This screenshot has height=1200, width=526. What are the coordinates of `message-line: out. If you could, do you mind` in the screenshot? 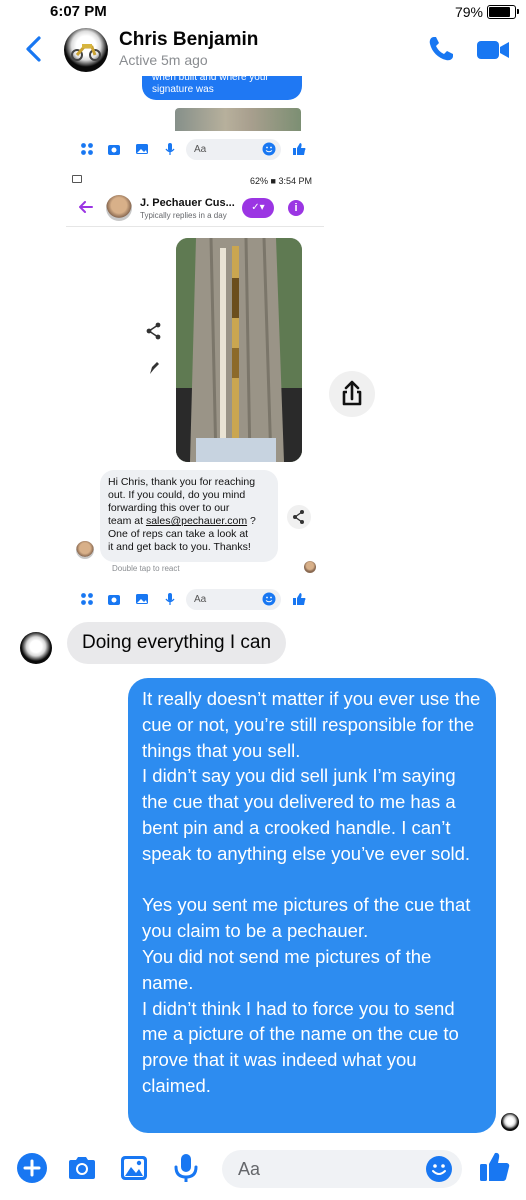 It's located at (177, 495).